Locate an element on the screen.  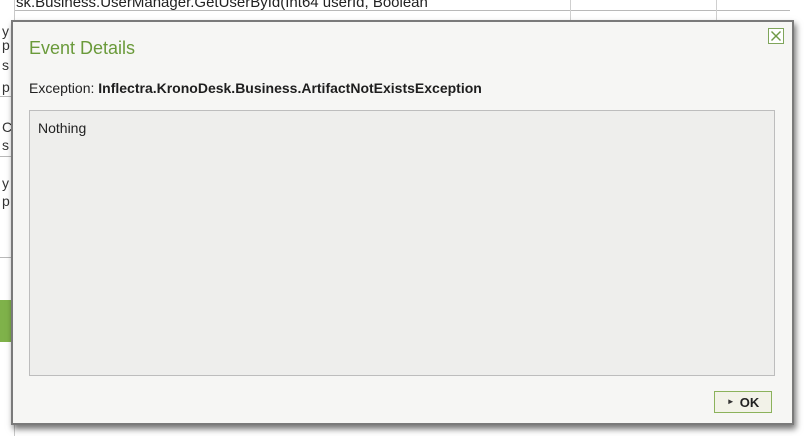
ok-button: ► OK is located at coordinates (743, 402).